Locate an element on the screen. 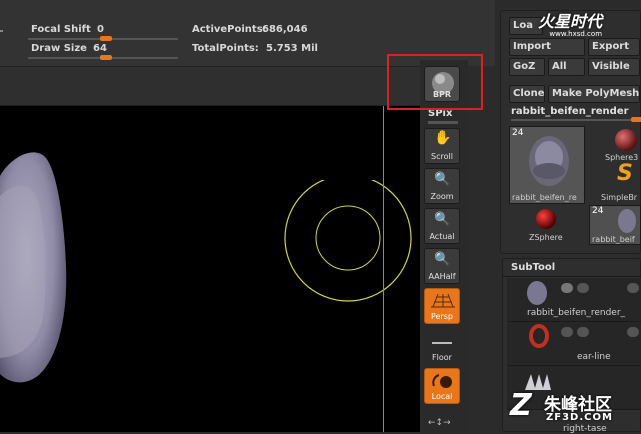 The image size is (641, 434). goz-button: GoZ is located at coordinates (527, 67).